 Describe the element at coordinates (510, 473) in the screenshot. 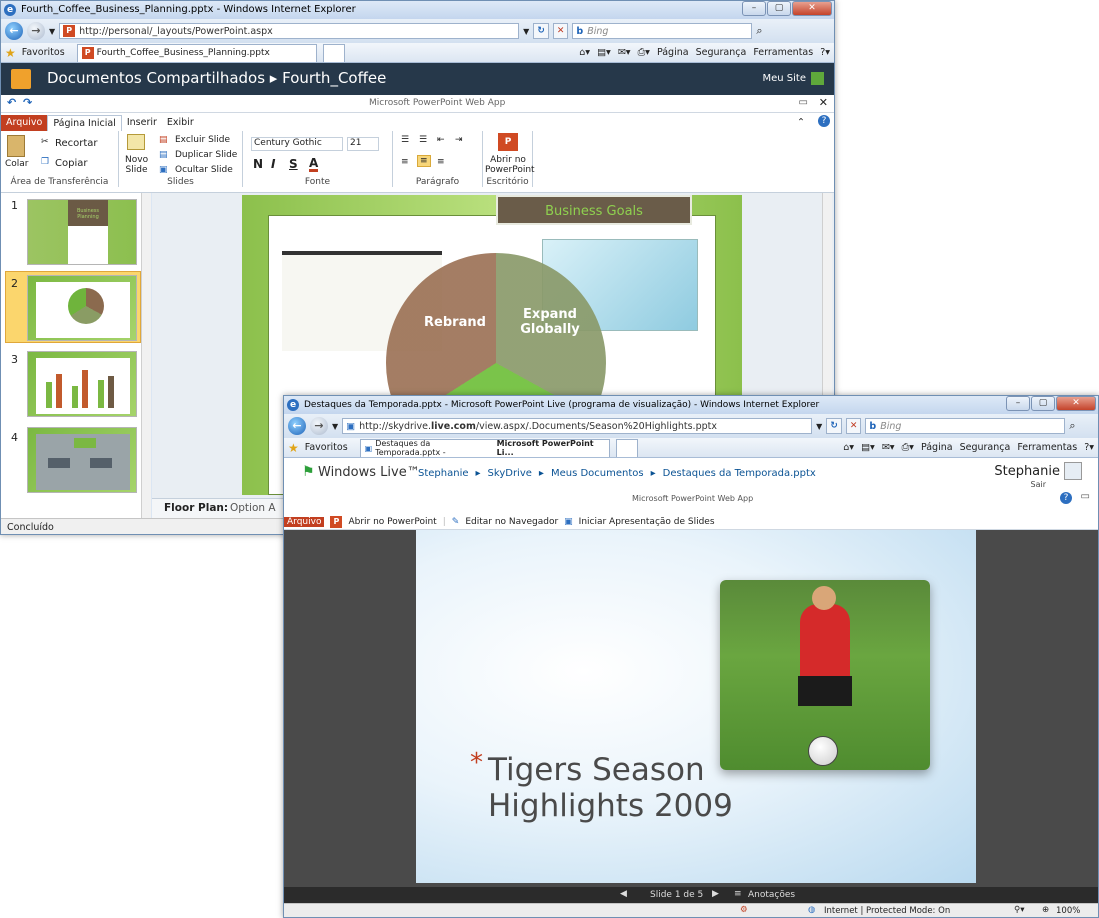

I see `crumb-skydrive: SkyDrive` at that location.